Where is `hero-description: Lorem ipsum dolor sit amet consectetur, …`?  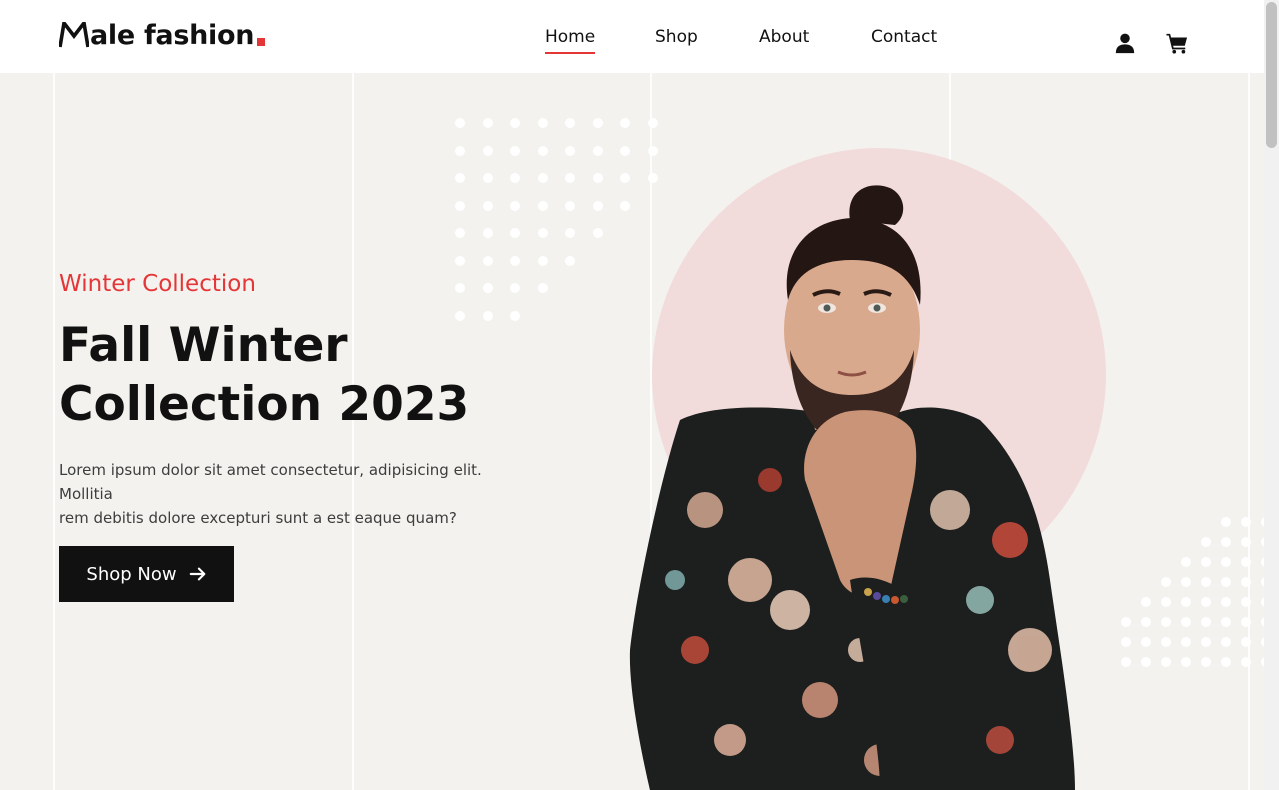
hero-description: Lorem ipsum dolor sit amet consectetur, … is located at coordinates (294, 494).